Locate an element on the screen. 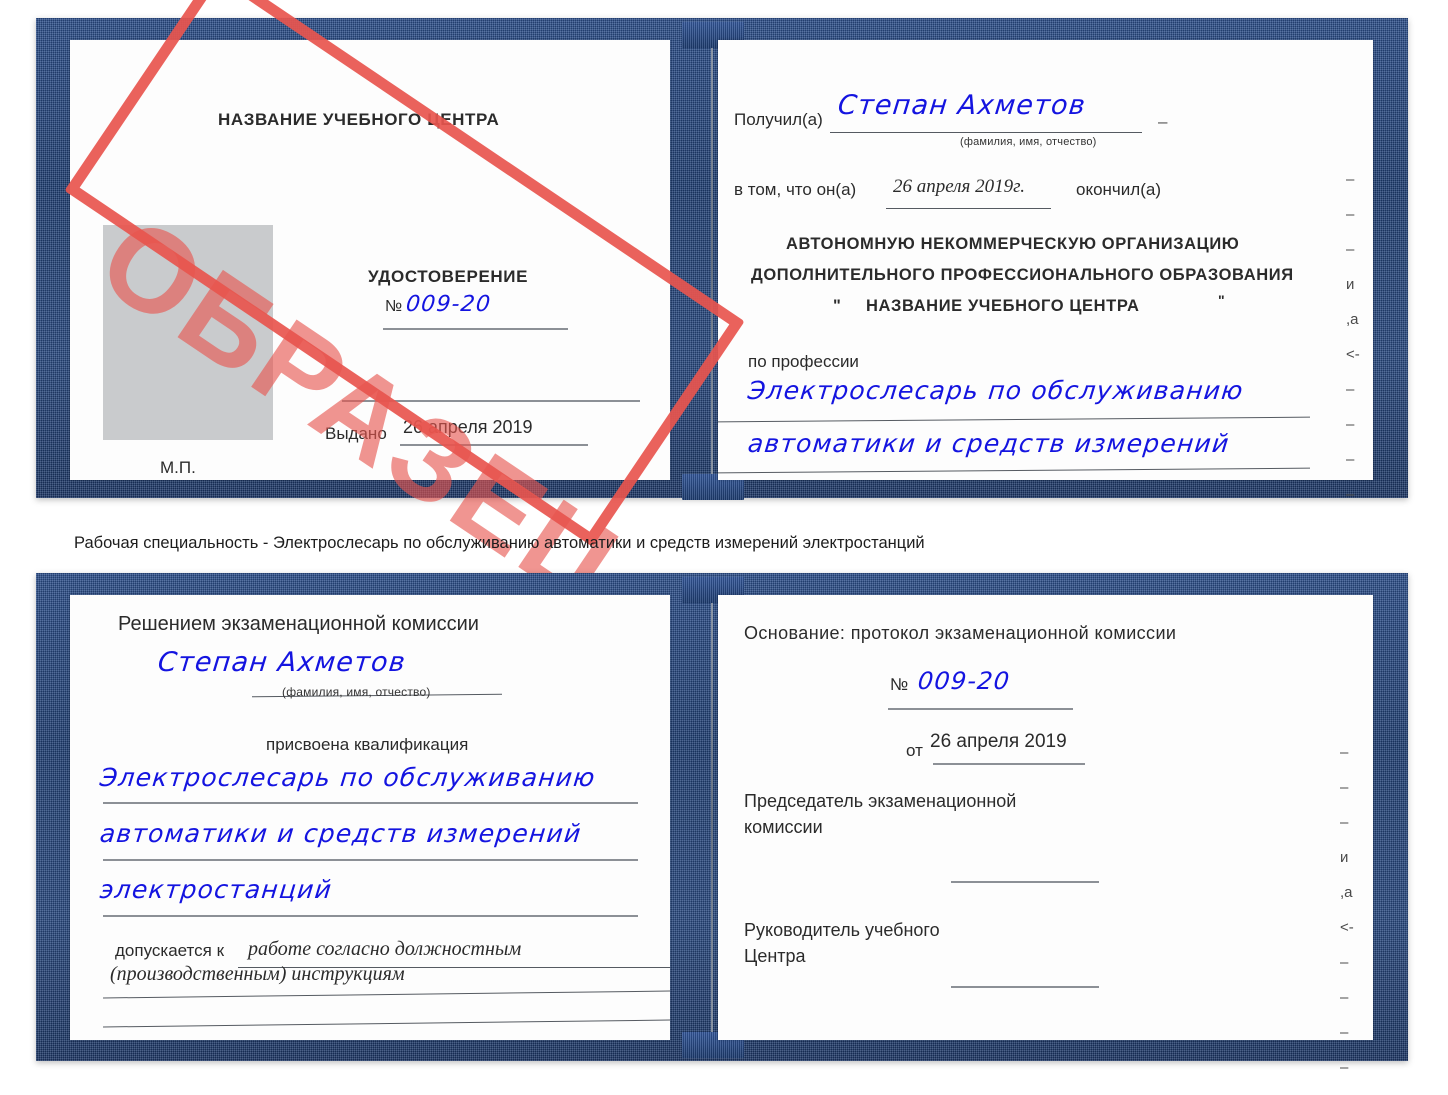  chairman-line-2: комиссии is located at coordinates (783, 827).